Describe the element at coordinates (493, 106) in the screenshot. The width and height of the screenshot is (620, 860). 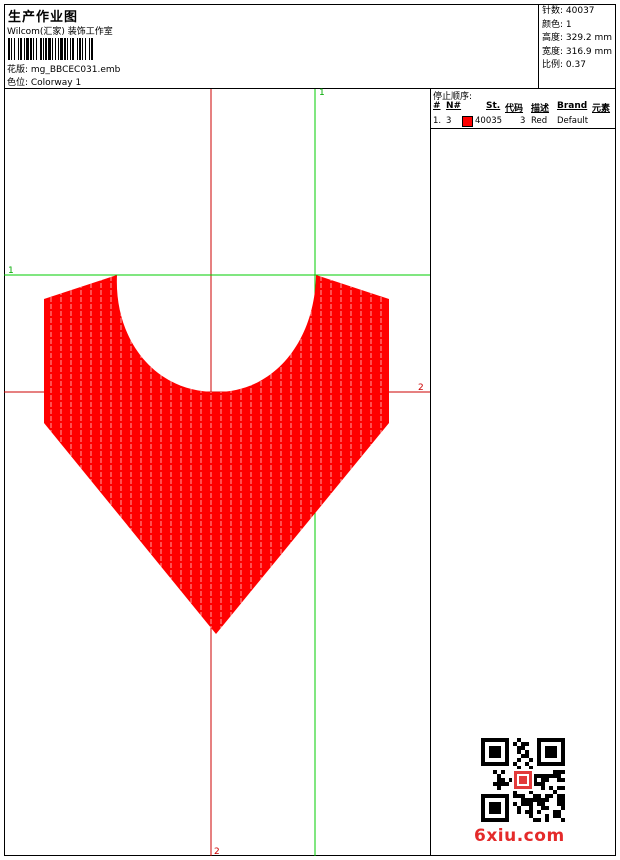
I see `col-stitches: St.` at that location.